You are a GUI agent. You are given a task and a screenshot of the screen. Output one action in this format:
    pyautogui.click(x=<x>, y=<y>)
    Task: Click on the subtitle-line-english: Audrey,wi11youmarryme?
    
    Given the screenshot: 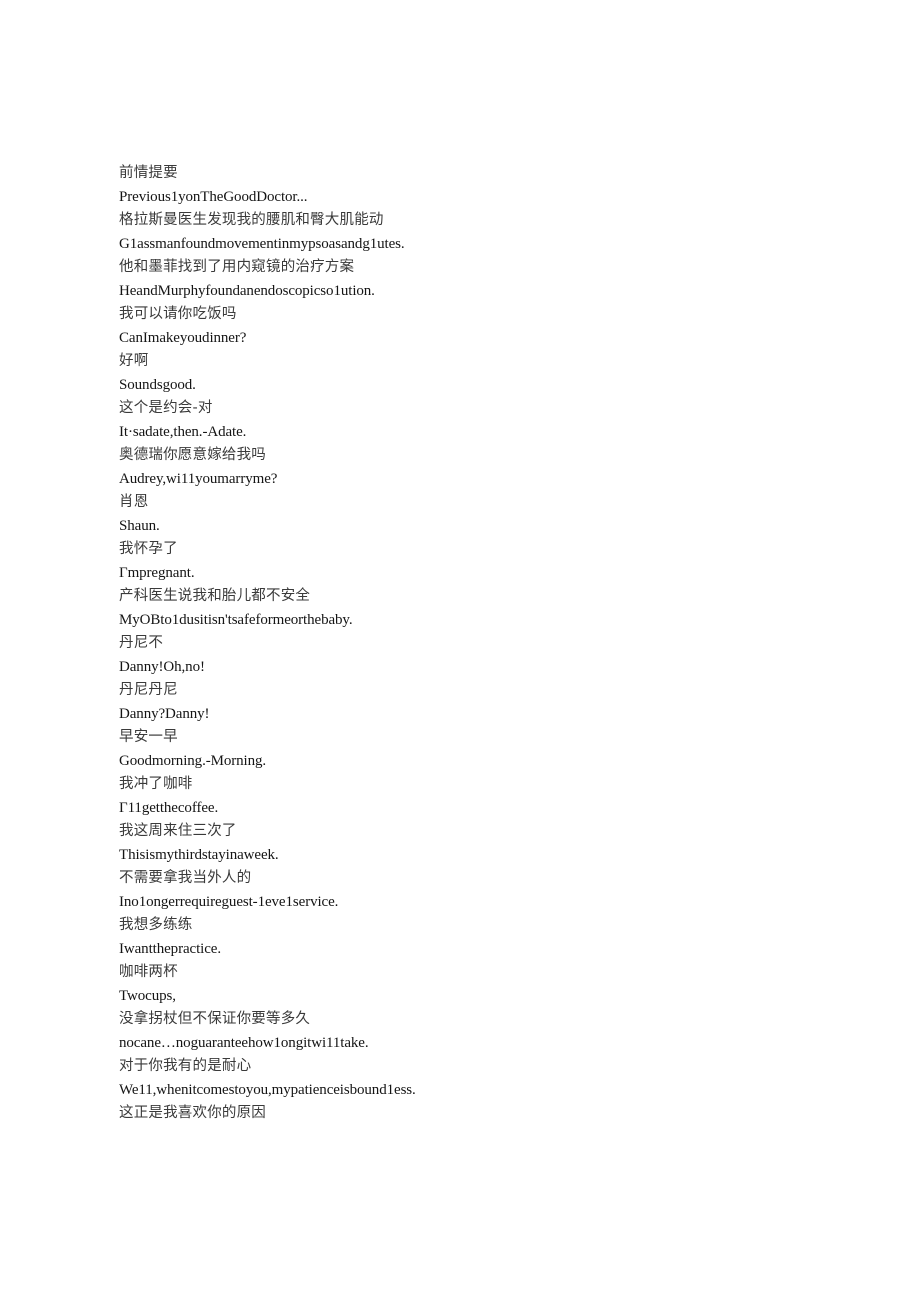 What is the action you would take?
    pyautogui.click(x=198, y=478)
    